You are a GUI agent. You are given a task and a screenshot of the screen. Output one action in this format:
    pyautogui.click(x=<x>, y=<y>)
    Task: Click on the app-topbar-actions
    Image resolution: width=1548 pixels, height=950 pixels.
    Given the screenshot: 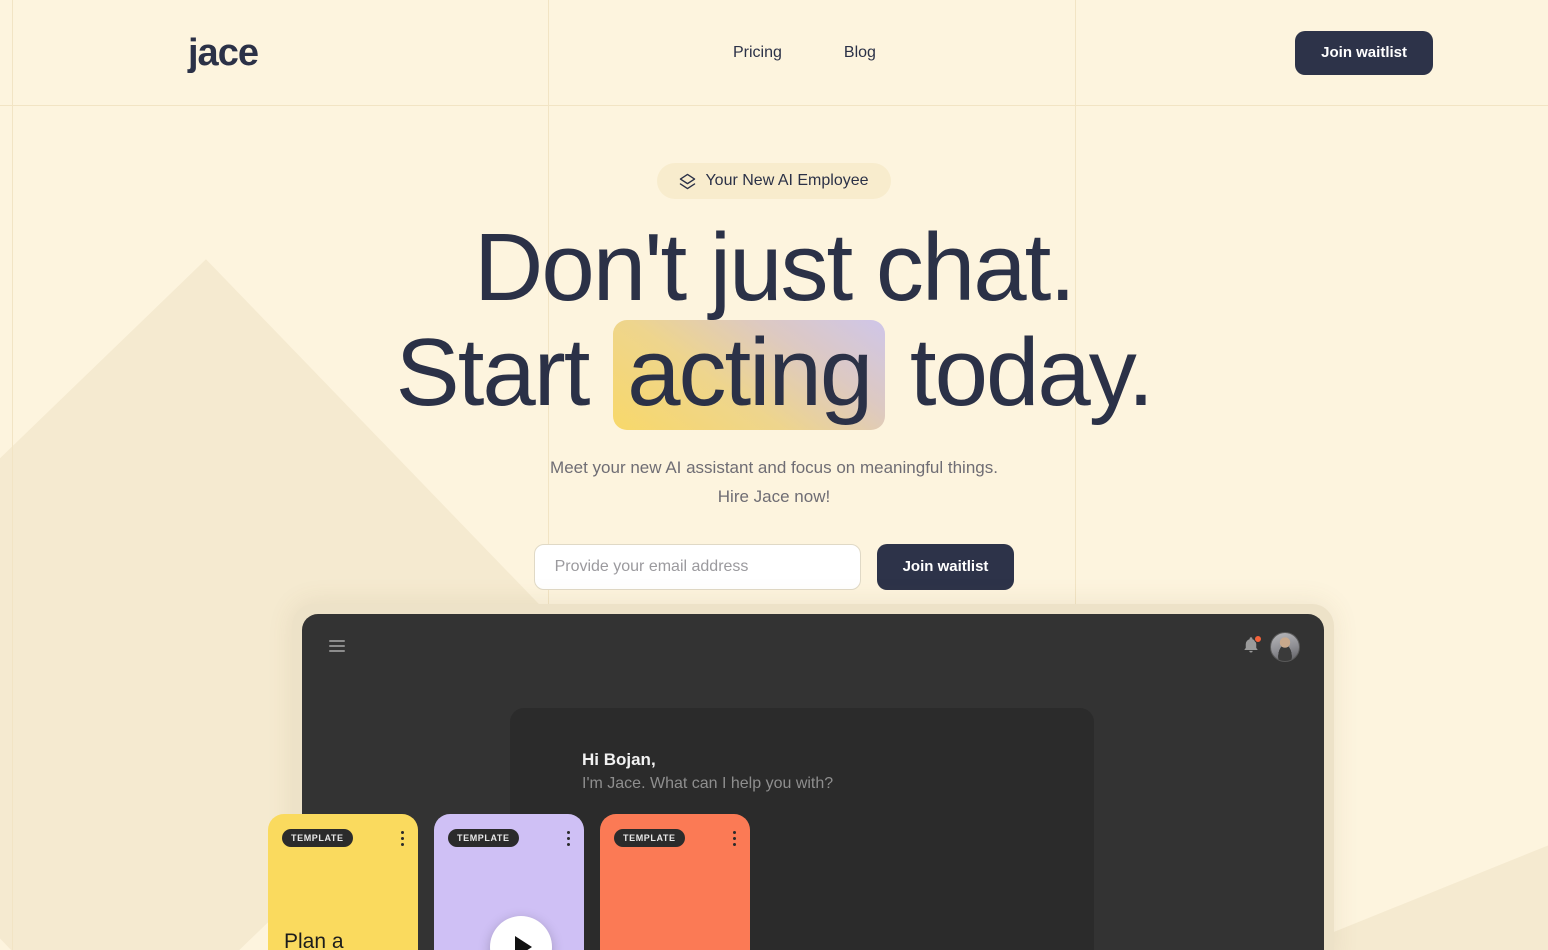 What is the action you would take?
    pyautogui.click(x=1271, y=647)
    